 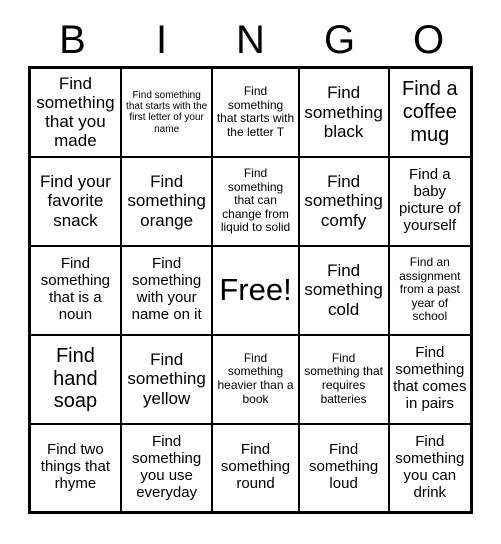 I want to click on bingo-cell-b4: Find hand soap, so click(x=75, y=379).